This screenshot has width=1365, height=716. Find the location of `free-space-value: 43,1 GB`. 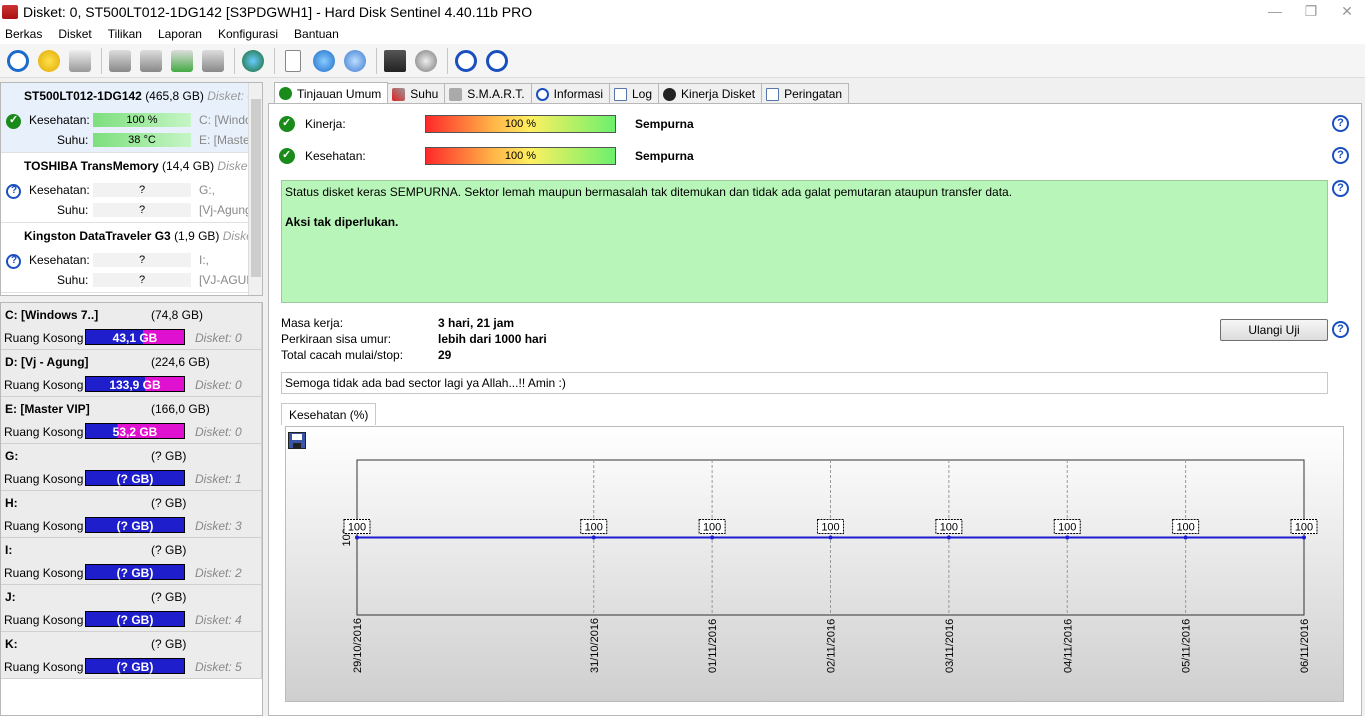

free-space-value: 43,1 GB is located at coordinates (135, 338).